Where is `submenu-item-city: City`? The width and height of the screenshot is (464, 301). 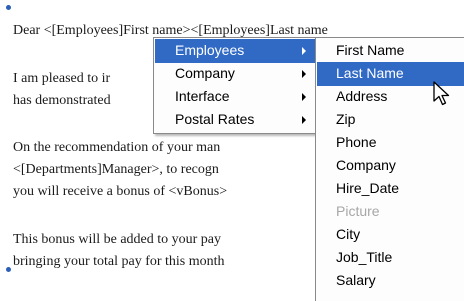 submenu-item-city: City is located at coordinates (390, 235).